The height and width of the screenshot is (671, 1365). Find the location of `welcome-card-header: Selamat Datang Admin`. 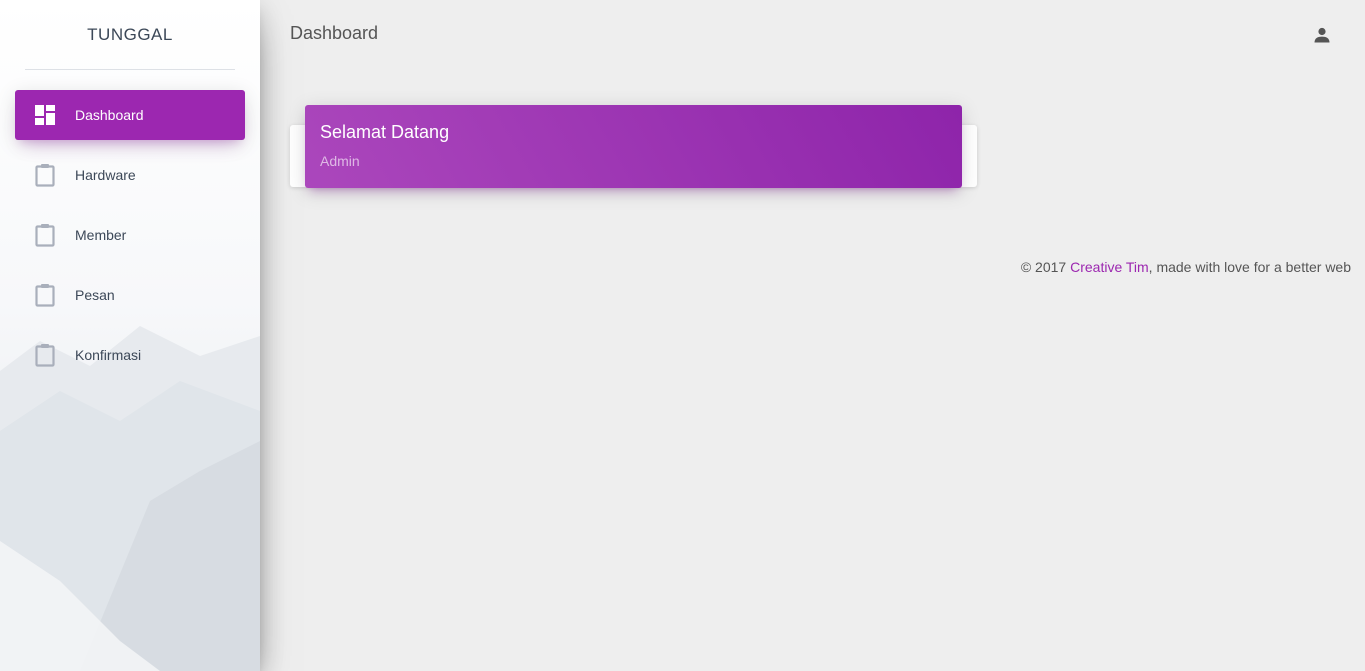

welcome-card-header: Selamat Datang Admin is located at coordinates (633, 146).